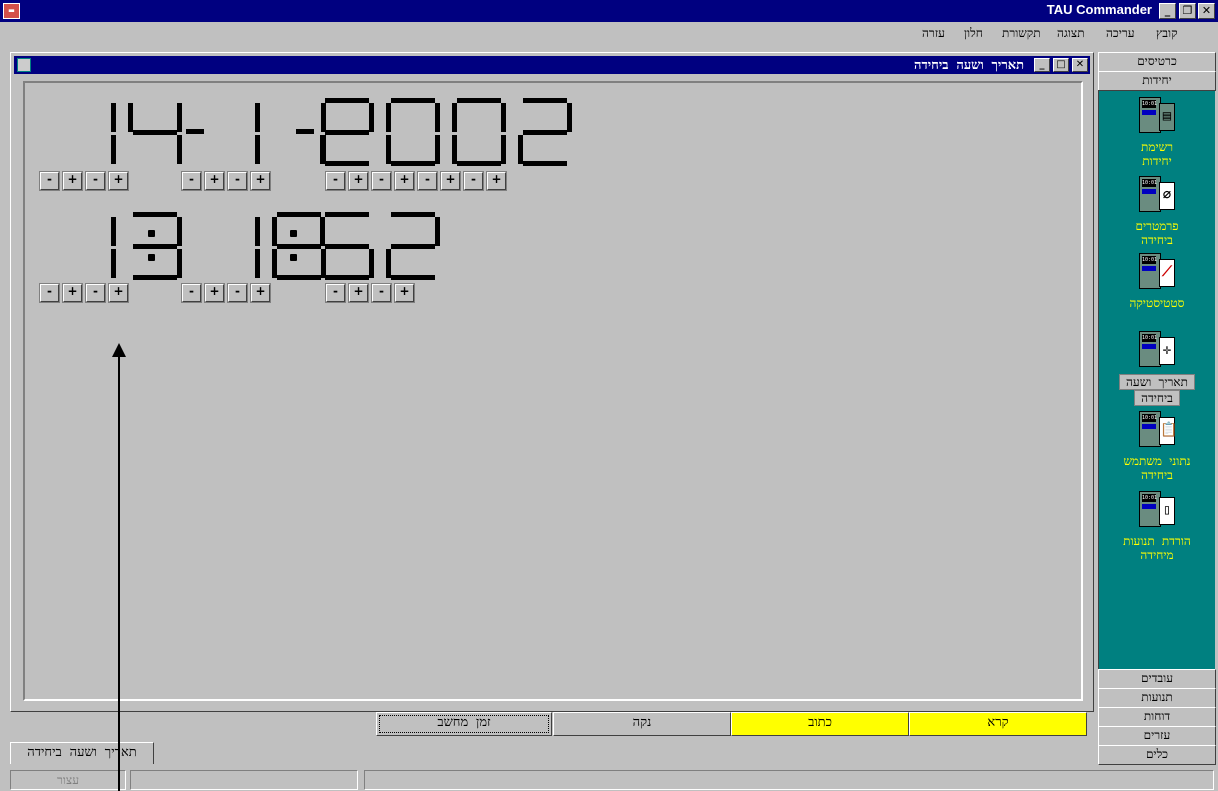 The image size is (1218, 791). I want to click on sidebar-tools-button: כלים, so click(1157, 755).